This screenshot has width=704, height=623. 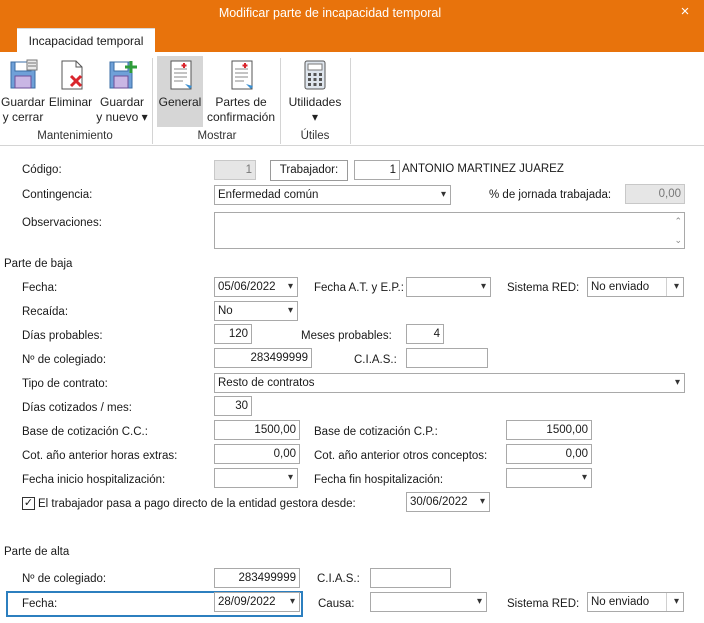 I want to click on contingencia-label: Contingencia:, so click(x=57, y=195).